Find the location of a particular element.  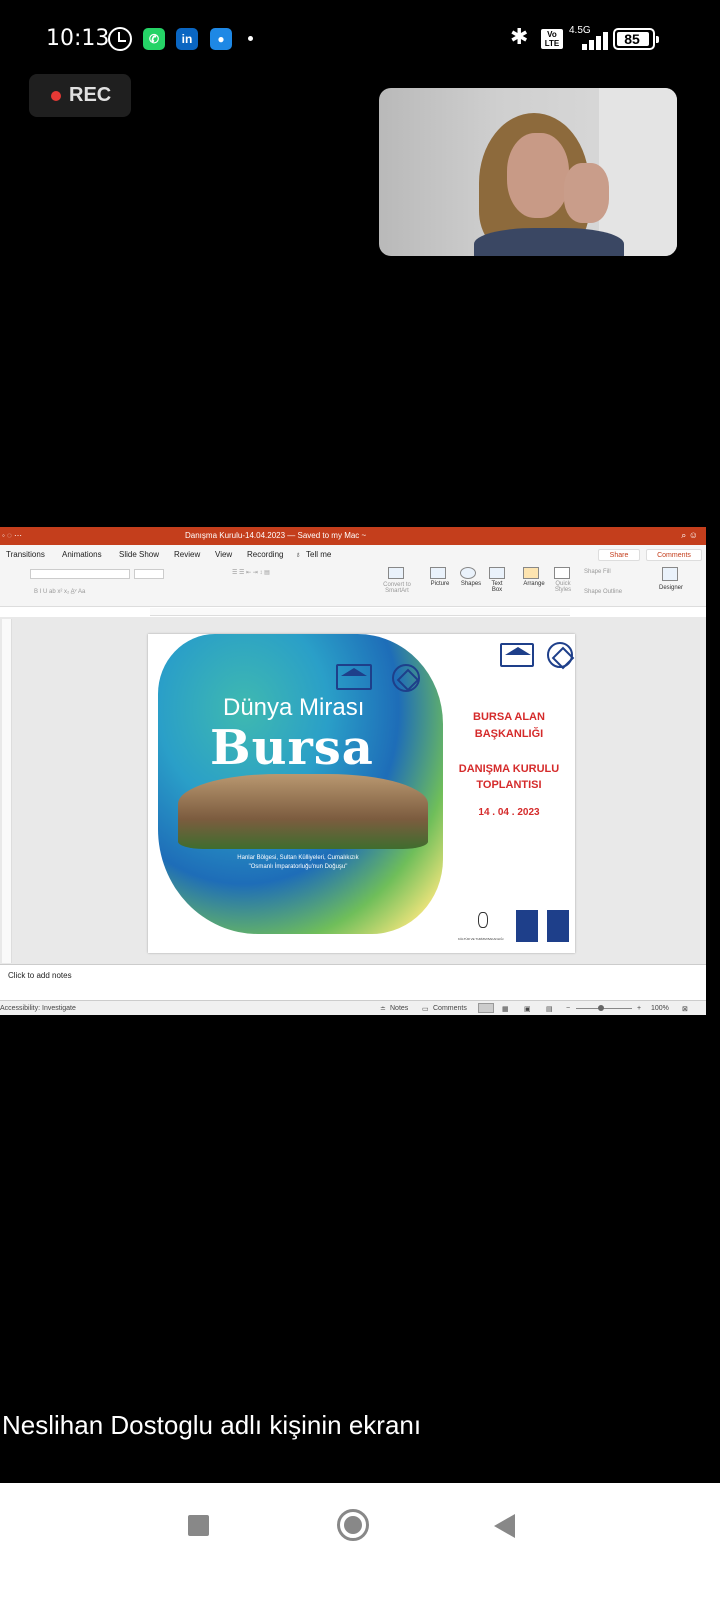

notes-icon: ≐ is located at coordinates (383, 1009).